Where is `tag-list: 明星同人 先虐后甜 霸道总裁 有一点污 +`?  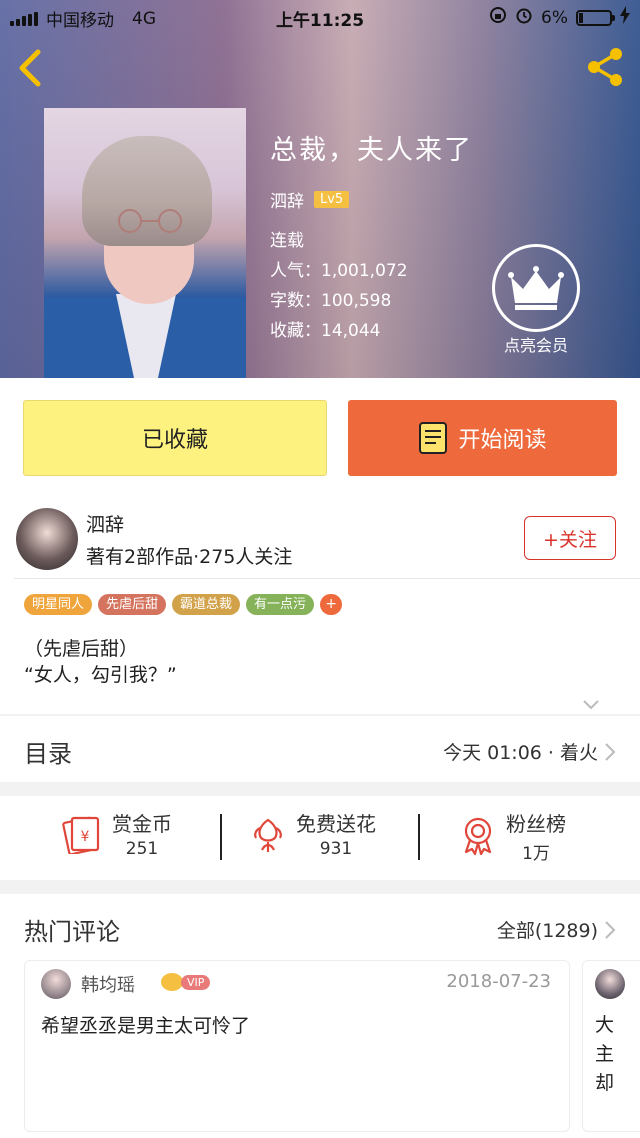 tag-list: 明星同人 先虐后甜 霸道总裁 有一点污 + is located at coordinates (183, 604).